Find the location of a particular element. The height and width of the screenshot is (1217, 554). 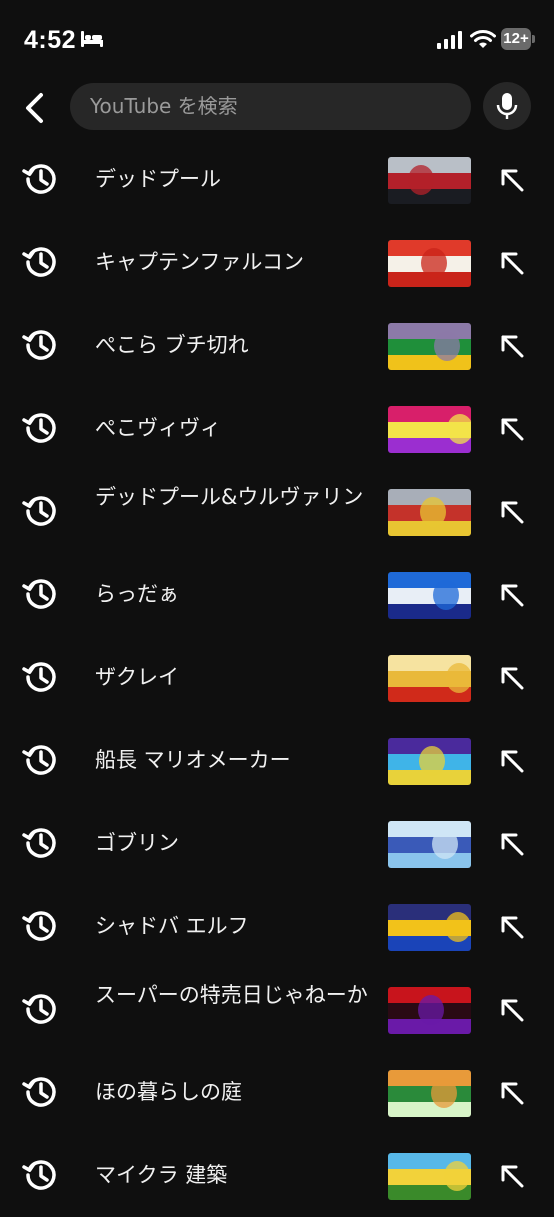

suggestion-text: マイクラ 建築 is located at coordinates (161, 1175).